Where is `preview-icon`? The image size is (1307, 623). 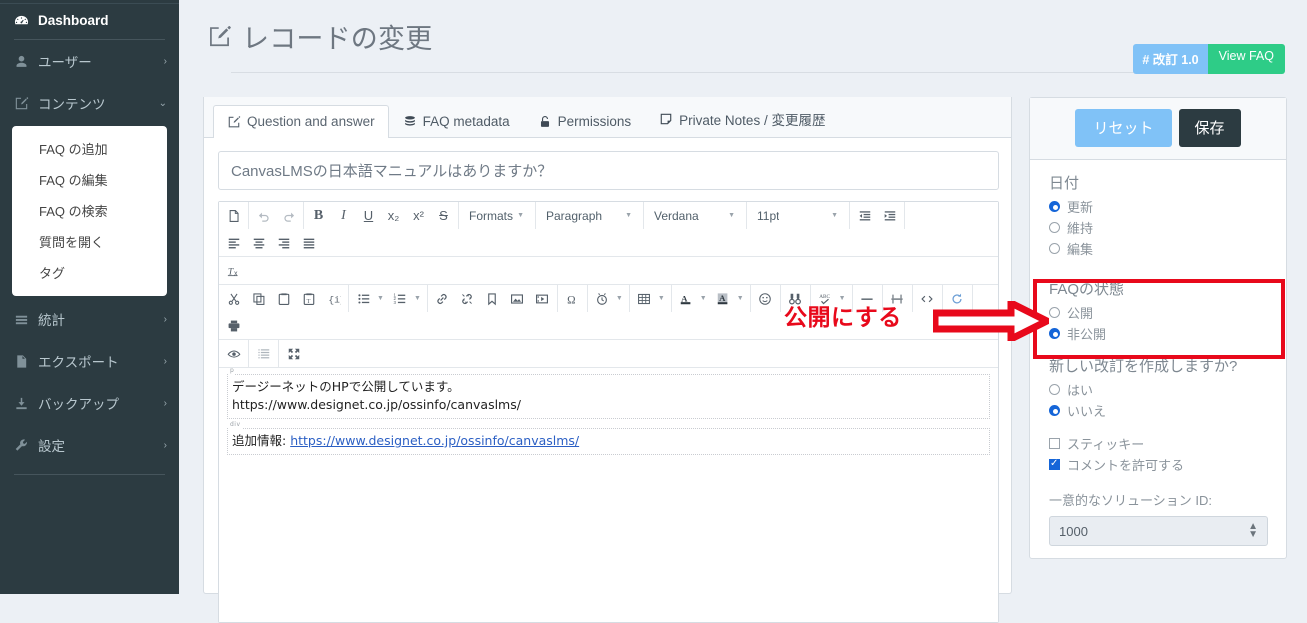 preview-icon is located at coordinates (233, 353).